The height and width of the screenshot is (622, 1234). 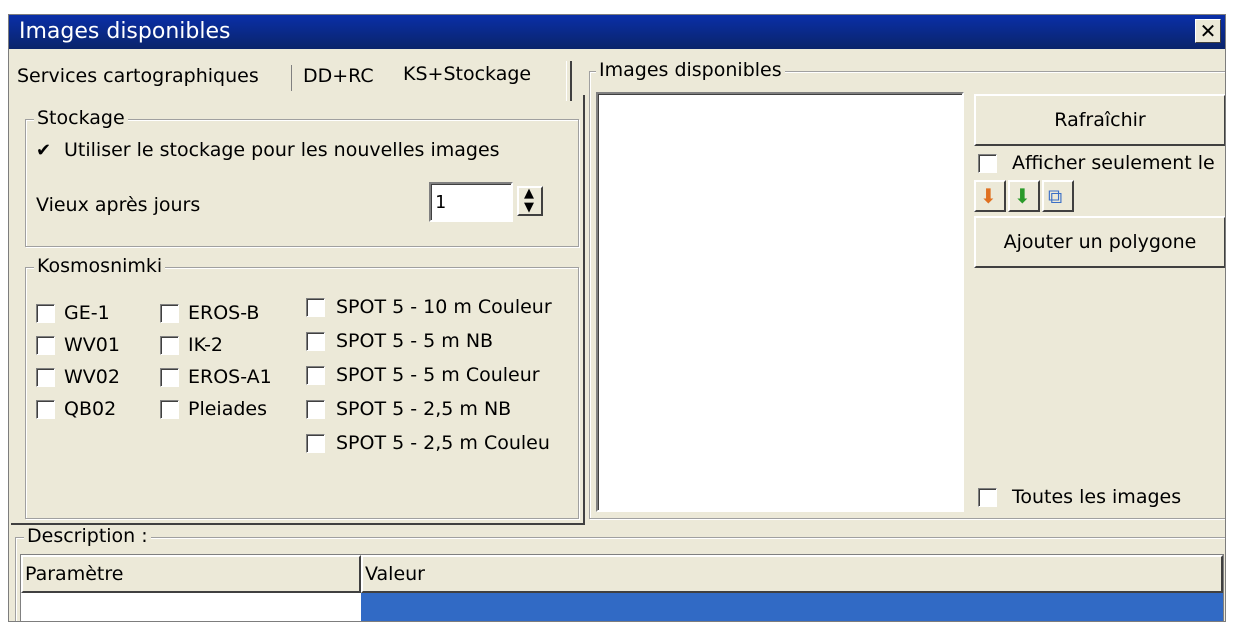 I want to click on checkmark-icon: ✔, so click(x=44, y=150).